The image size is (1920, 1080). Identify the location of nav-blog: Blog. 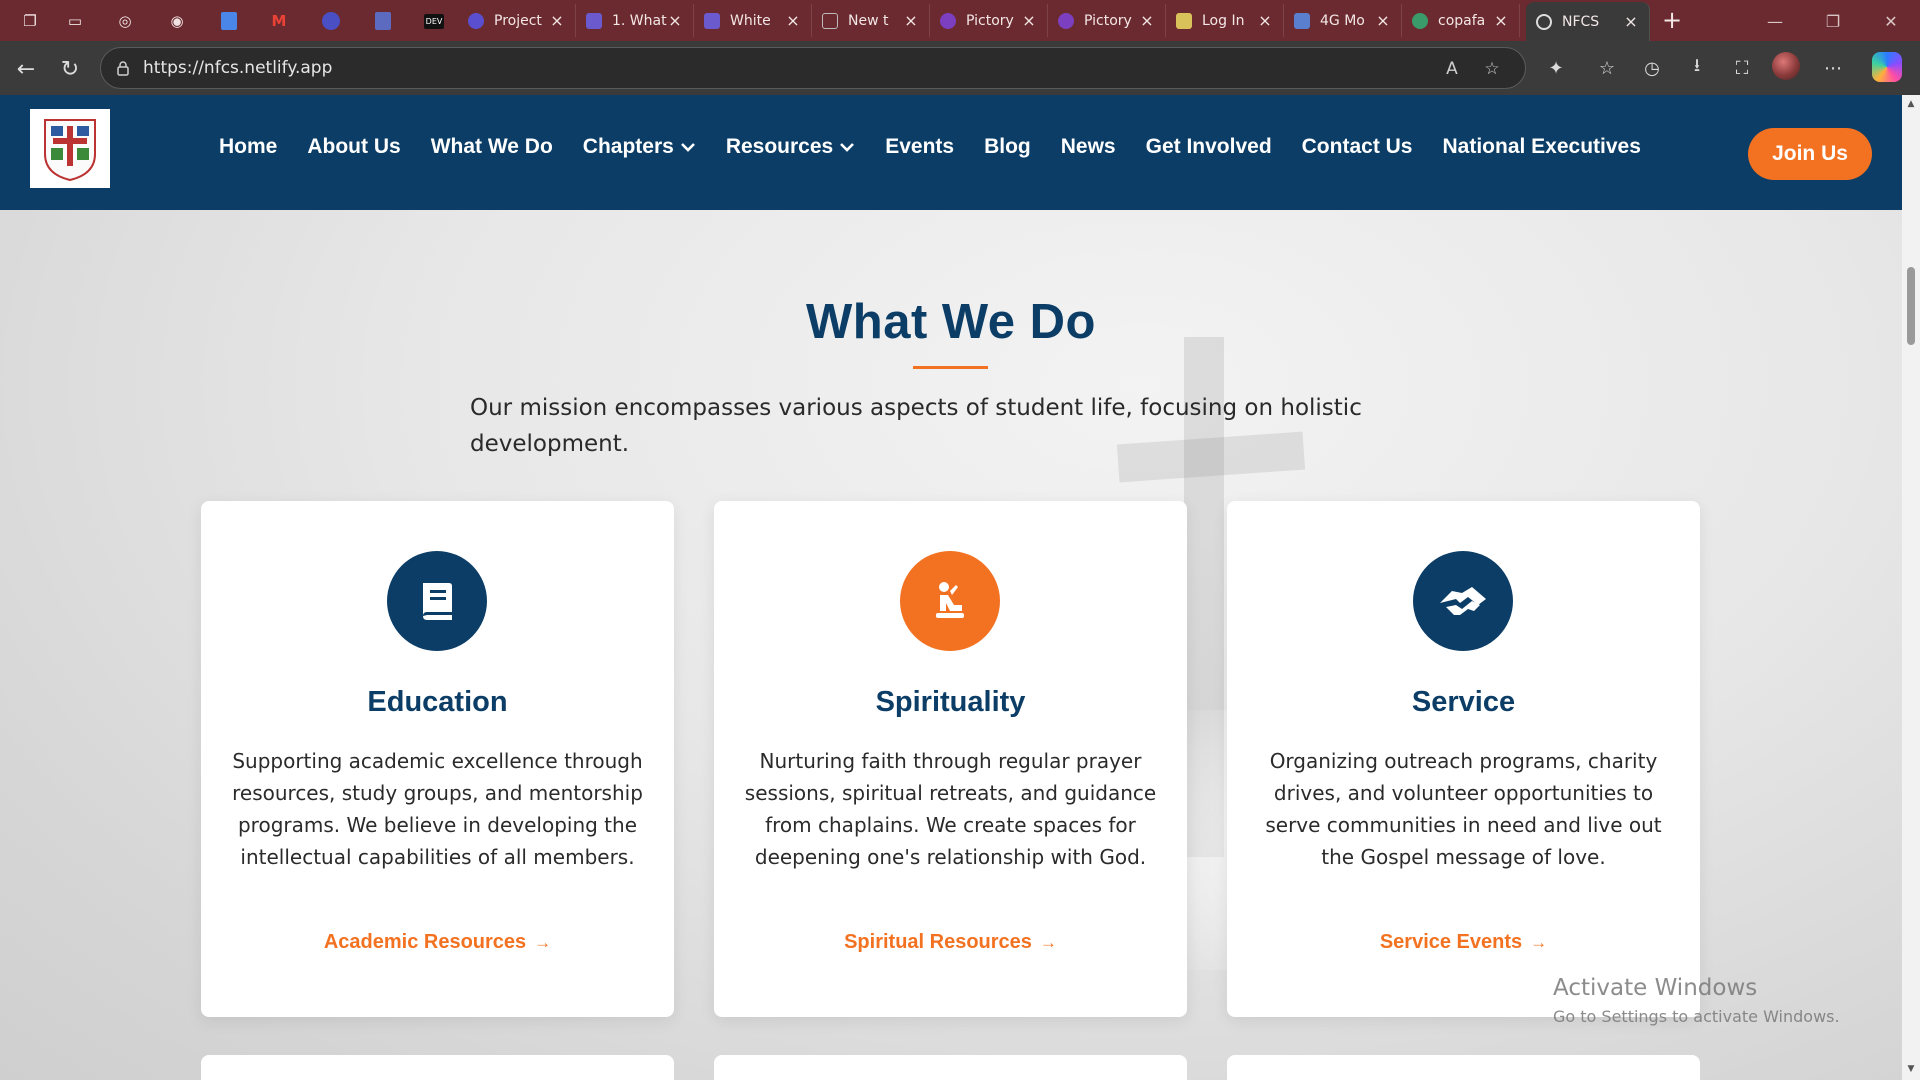
(1007, 147).